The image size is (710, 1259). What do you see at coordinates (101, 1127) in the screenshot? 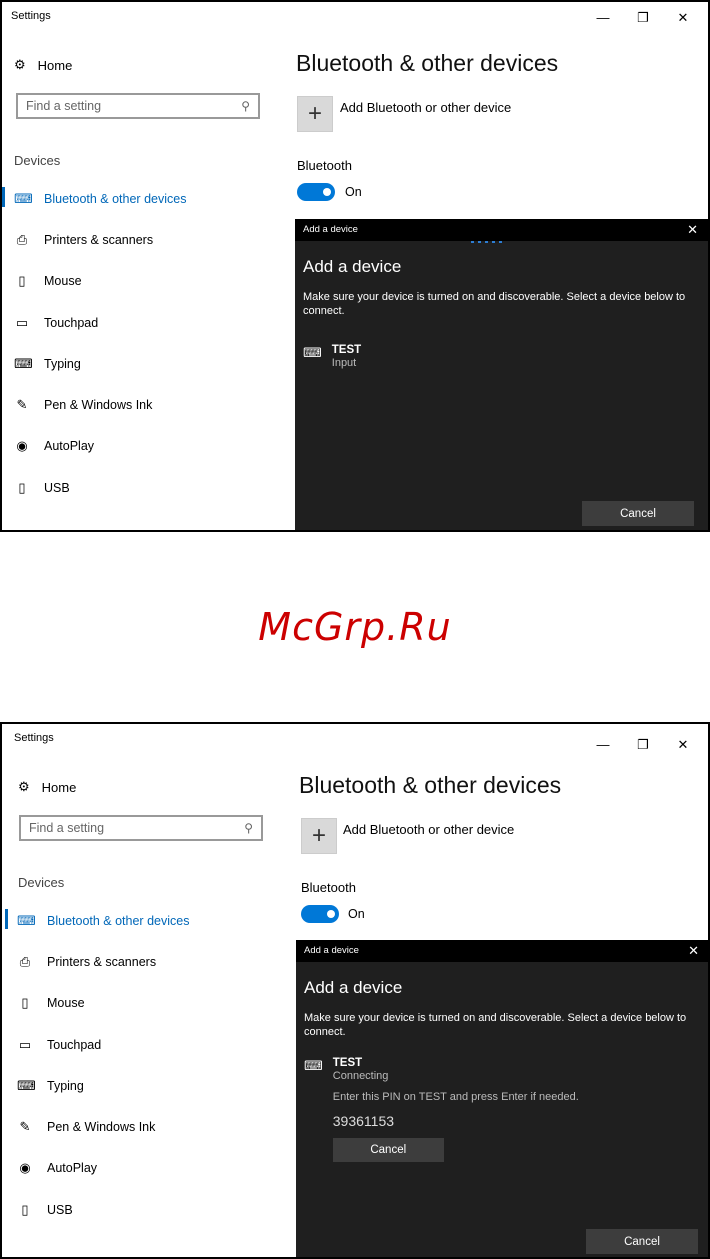
I see `sidebar-item-label: Pen & Windows Ink` at bounding box center [101, 1127].